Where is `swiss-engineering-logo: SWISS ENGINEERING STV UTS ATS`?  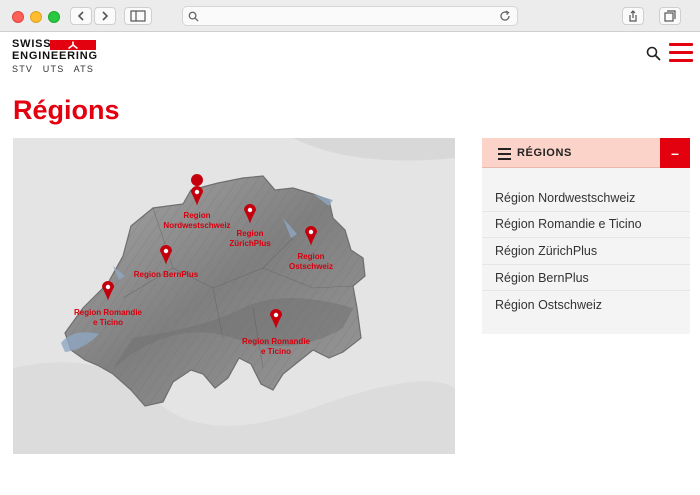
swiss-engineering-logo: SWISS ENGINEERING STV UTS ATS is located at coordinates (55, 58).